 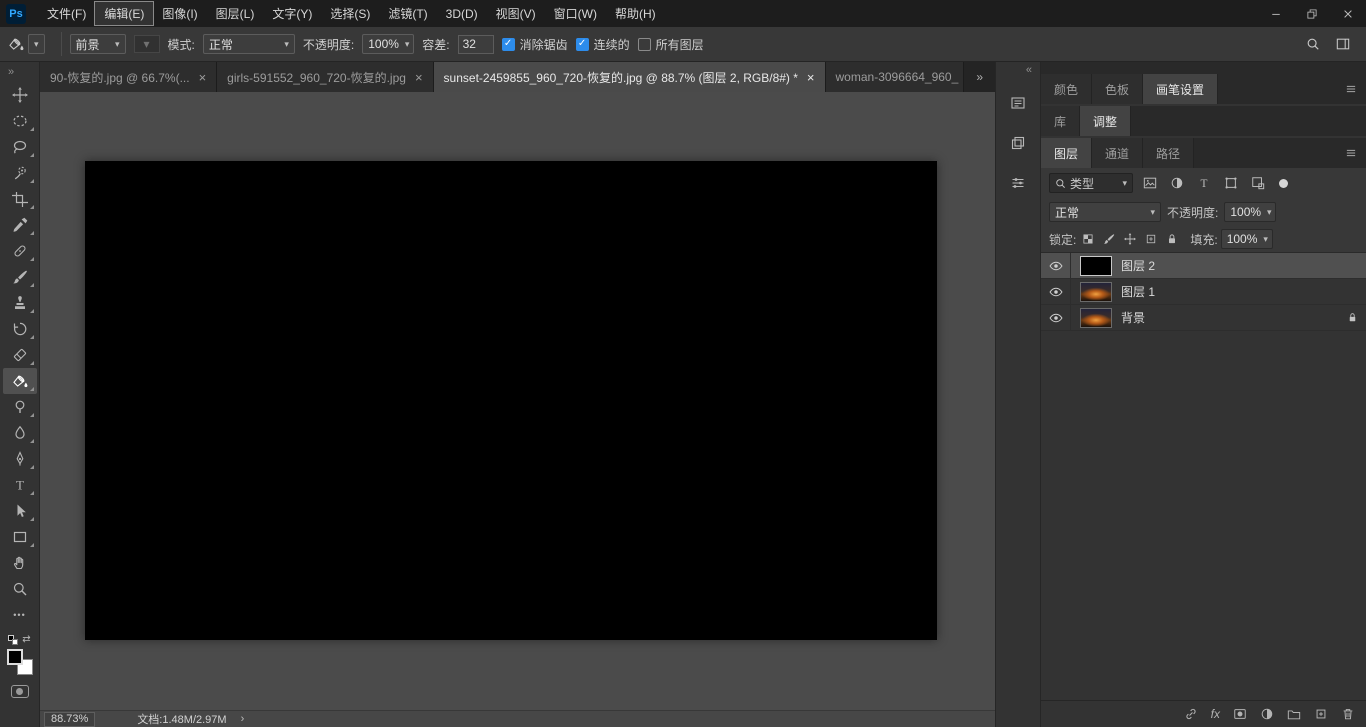 What do you see at coordinates (7, 72) in the screenshot?
I see `toolbar-expand-icon: »` at bounding box center [7, 72].